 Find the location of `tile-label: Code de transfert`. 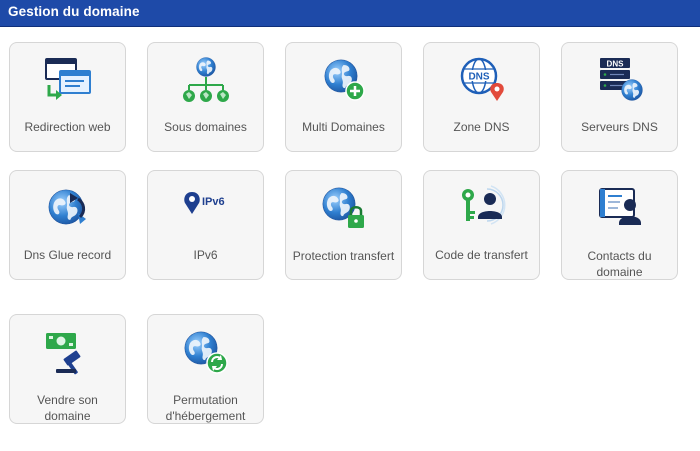

tile-label: Code de transfert is located at coordinates (481, 255).